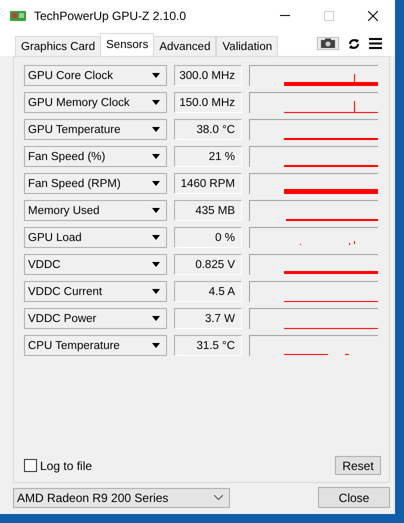 This screenshot has height=523, width=404. Describe the element at coordinates (95, 345) in the screenshot. I see `sensor-dropdown: CPU Temperature` at that location.